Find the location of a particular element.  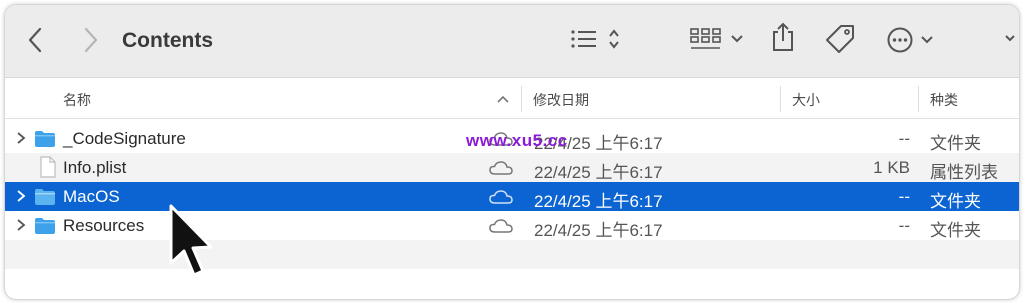

column-header: 名称 修改日期 大小 种类 is located at coordinates (512, 98).